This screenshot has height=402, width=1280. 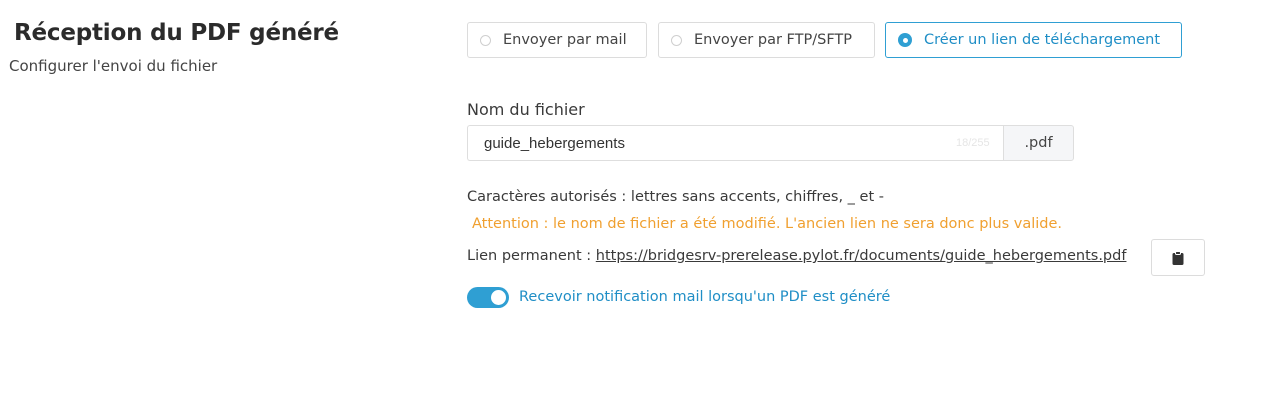 I want to click on copy-link-button, so click(x=1178, y=257).